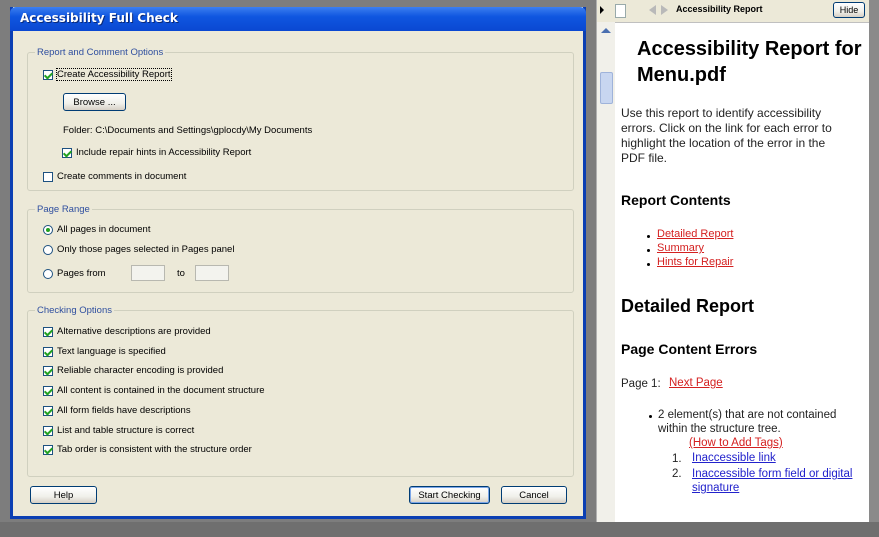  I want to click on check-encoding-checkbox, so click(48, 371).